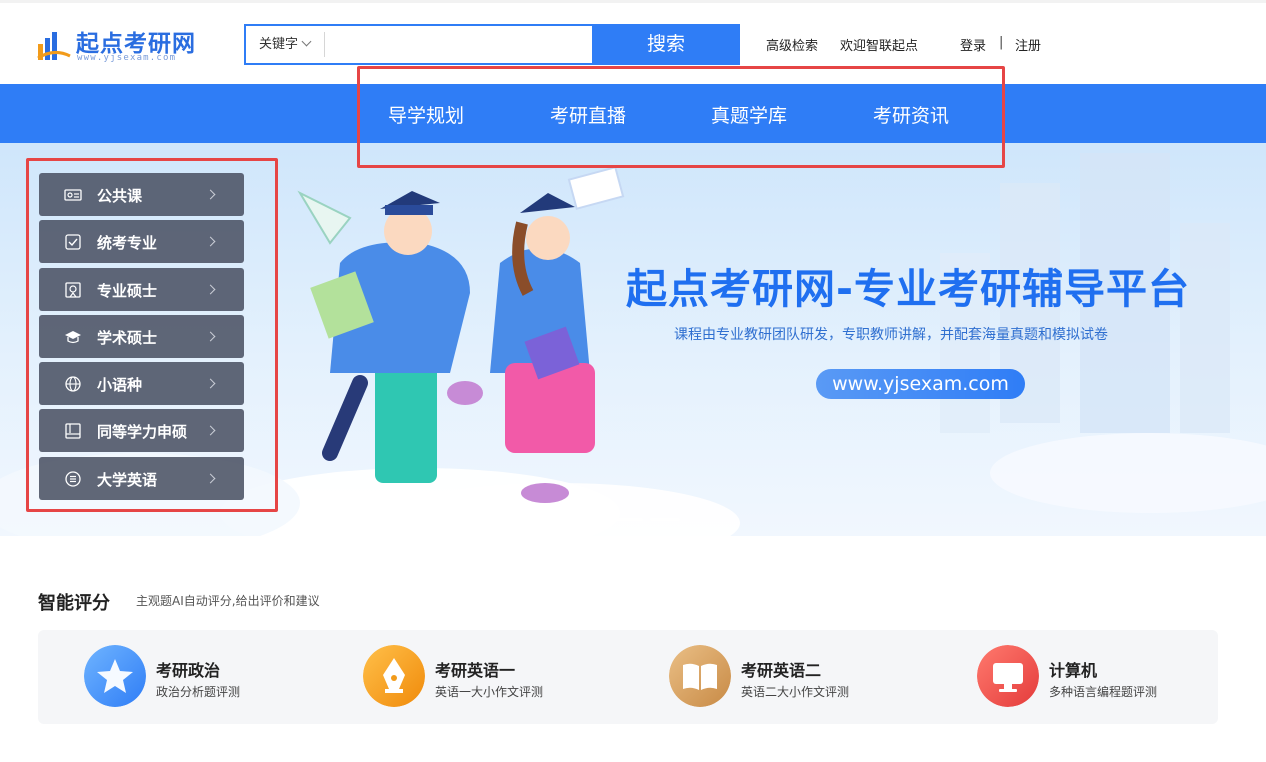 Image resolution: width=1266 pixels, height=762 pixels. I want to click on card-desc: 多种语言编程题评测, so click(1103, 692).